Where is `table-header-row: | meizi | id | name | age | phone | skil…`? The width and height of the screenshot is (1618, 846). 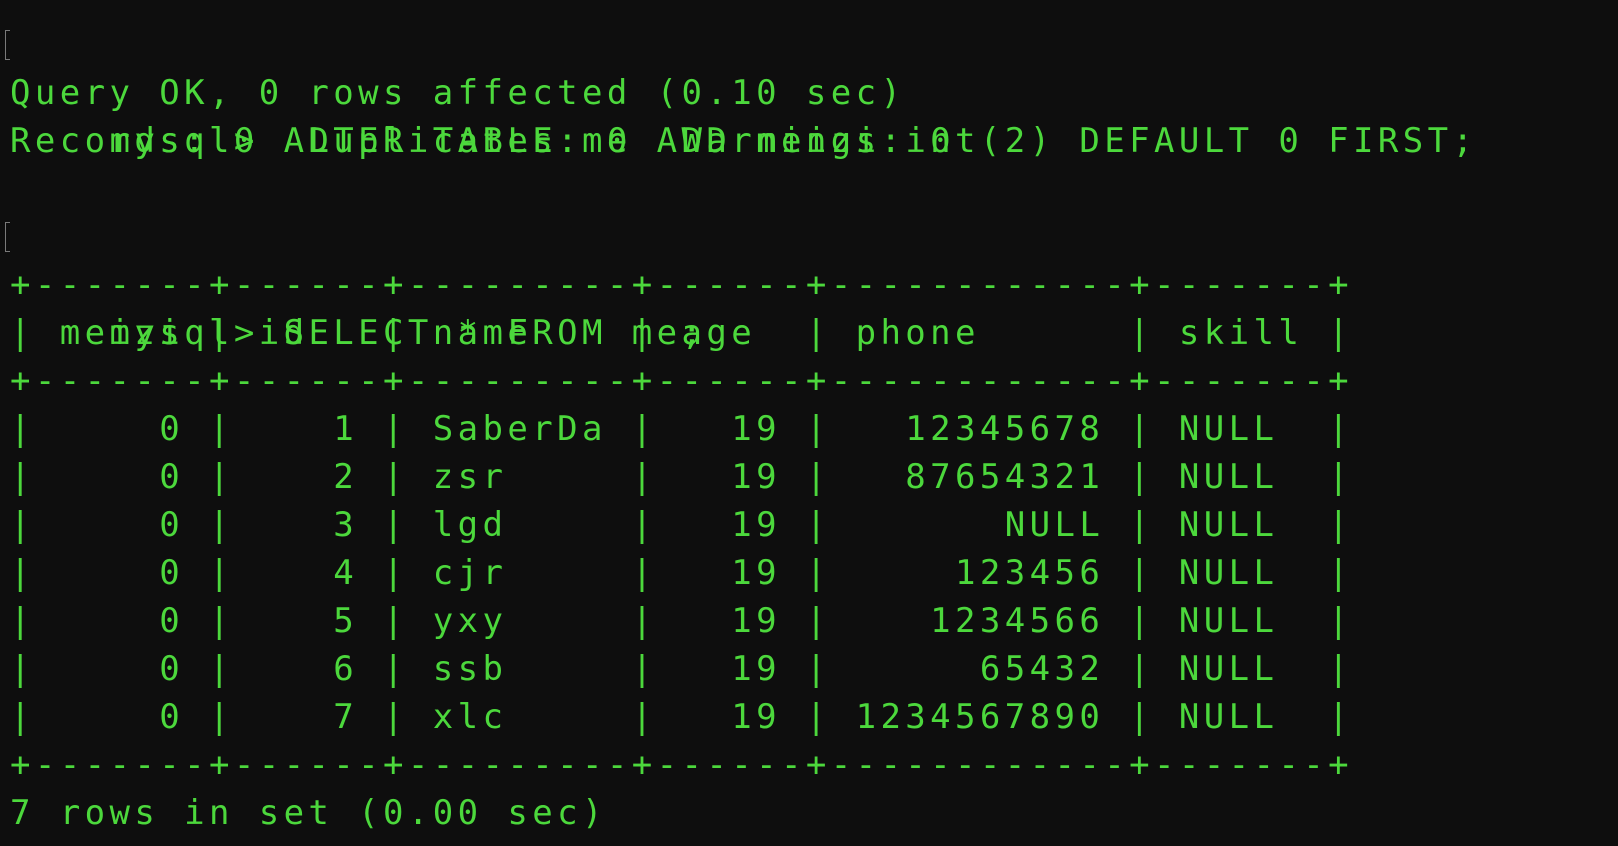 table-header-row: | meizi | id | name | age | phone | skil… is located at coordinates (681, 333).